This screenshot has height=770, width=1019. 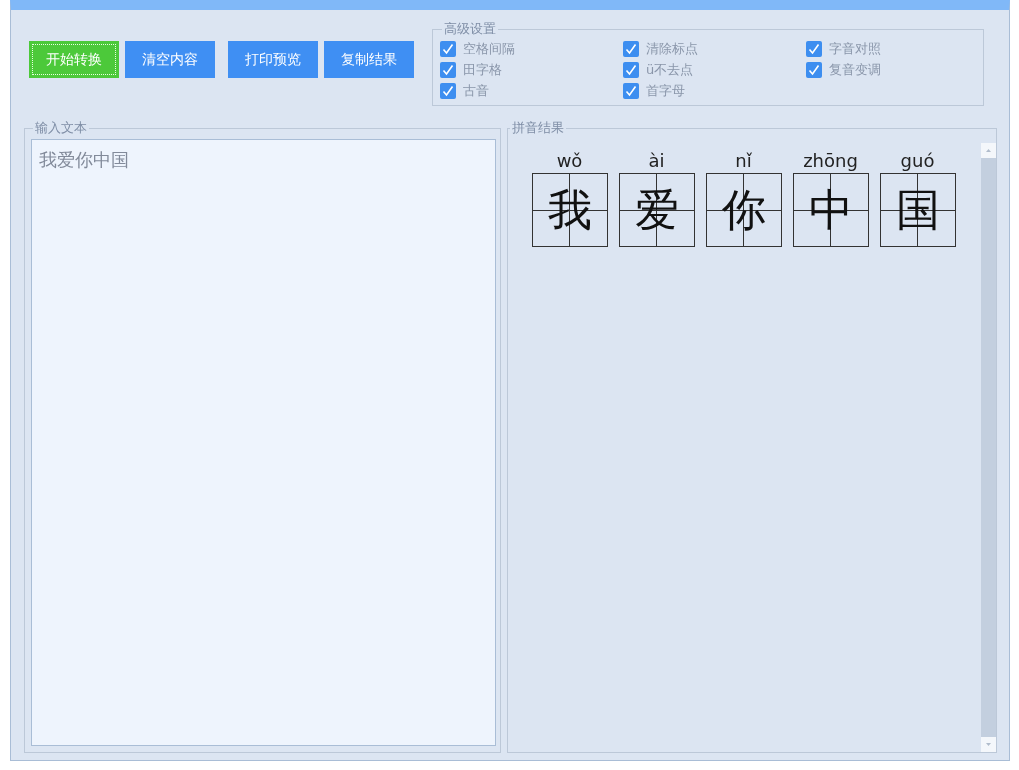 I want to click on checkbox-label: ü不去点, so click(x=670, y=69).